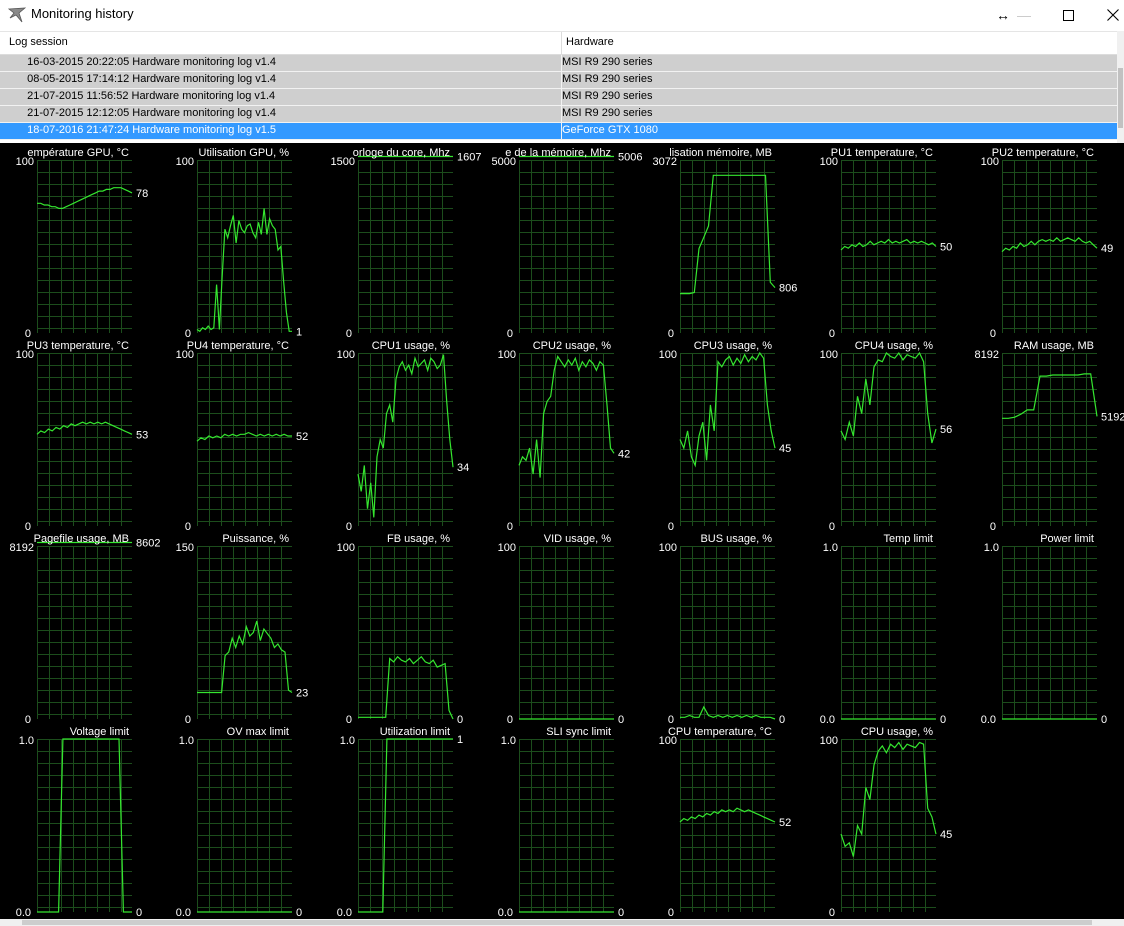 The image size is (1124, 926). What do you see at coordinates (883, 629) in the screenshot?
I see `graph-19: Temp limit 1.0 0.0 0` at bounding box center [883, 629].